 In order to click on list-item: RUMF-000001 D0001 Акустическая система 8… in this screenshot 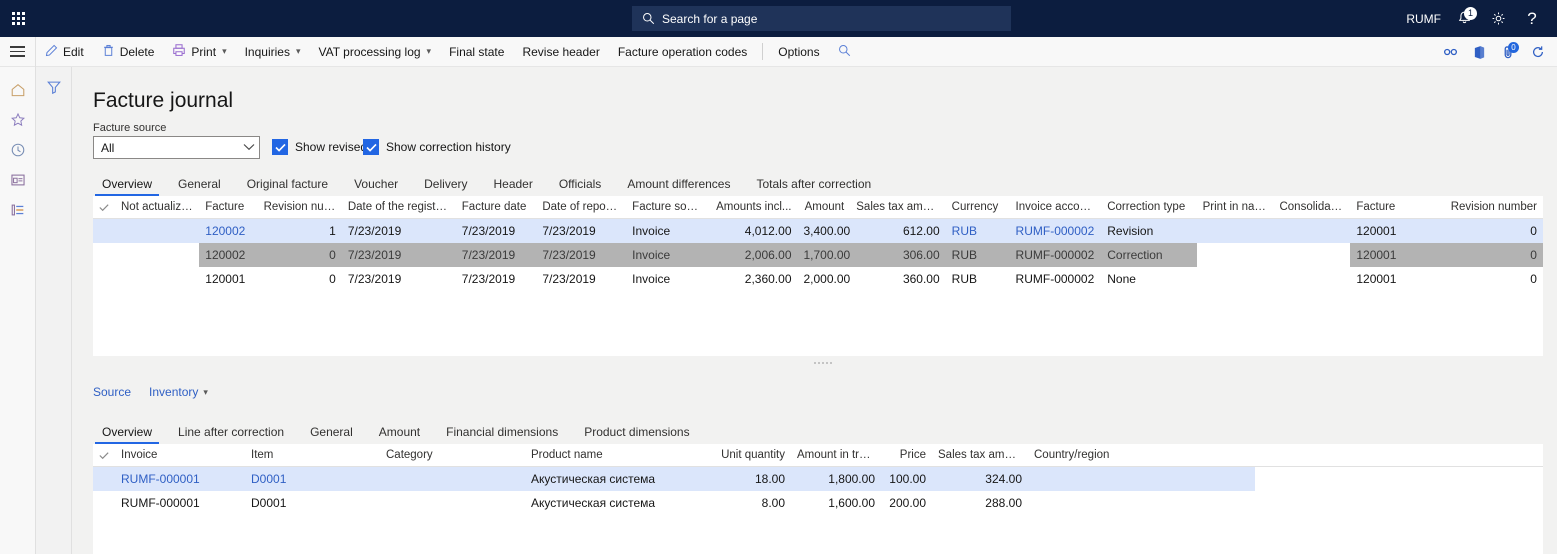, I will do `click(818, 503)`.